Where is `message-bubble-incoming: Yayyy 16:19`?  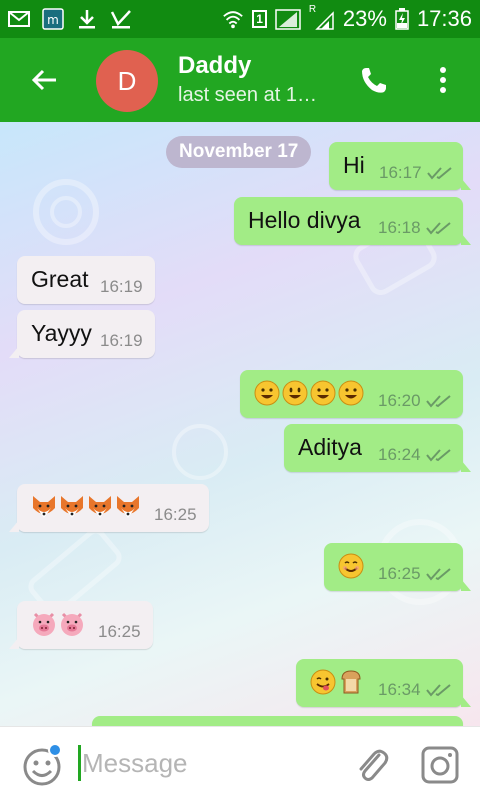 message-bubble-incoming: Yayyy 16:19 is located at coordinates (82, 334).